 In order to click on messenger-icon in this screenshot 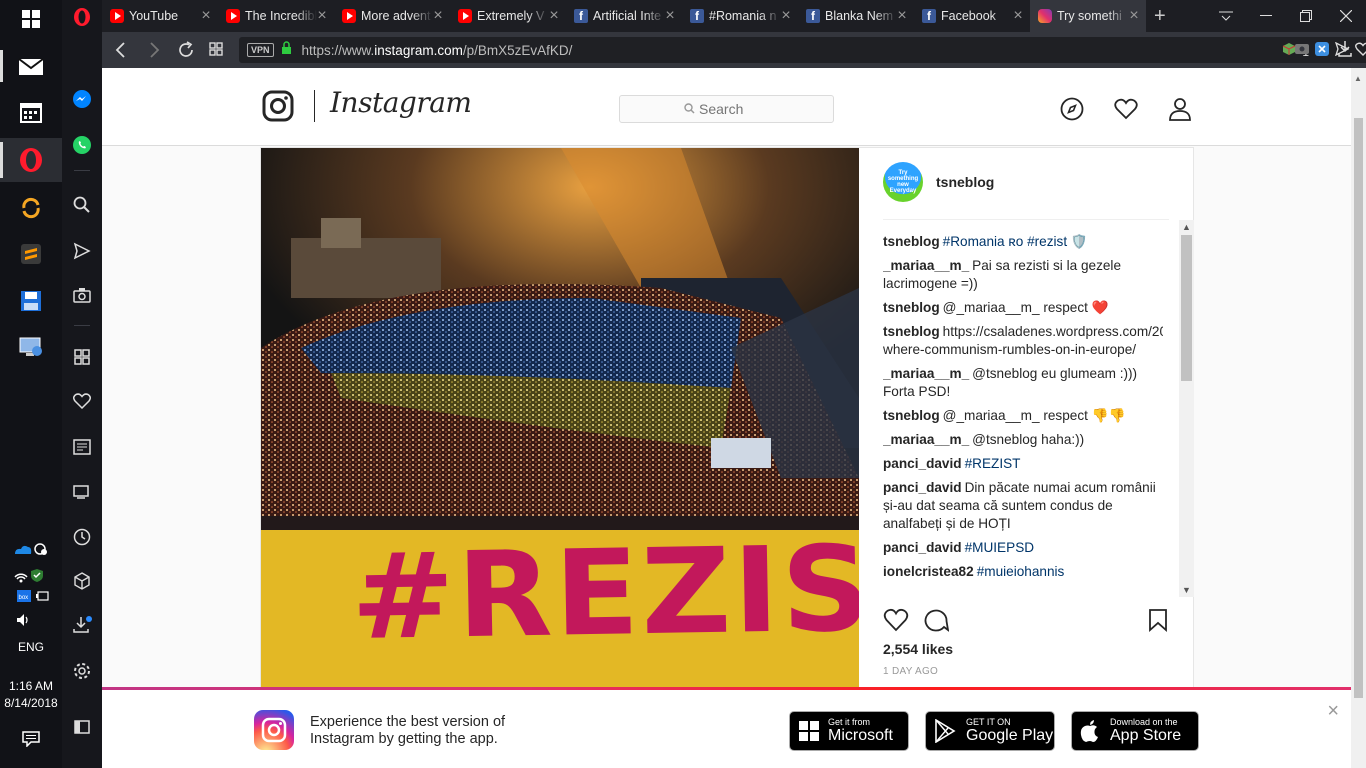, I will do `click(82, 99)`.